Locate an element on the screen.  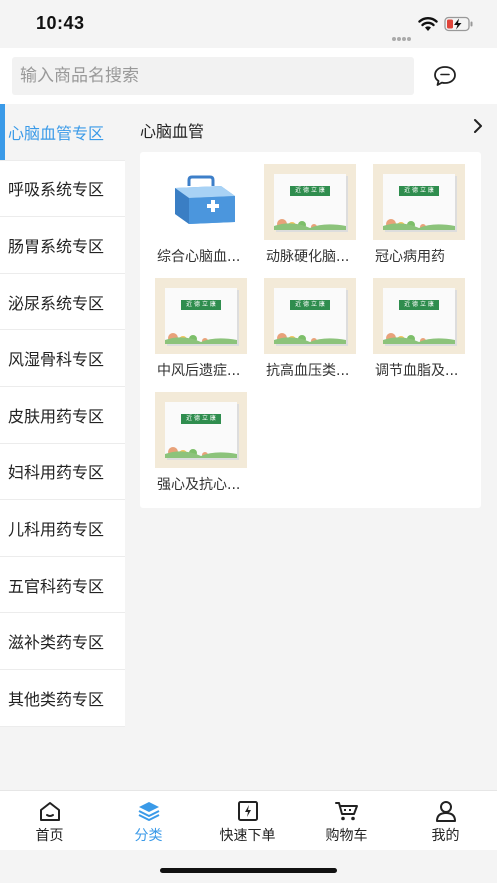
user-icon is located at coordinates (445, 811).